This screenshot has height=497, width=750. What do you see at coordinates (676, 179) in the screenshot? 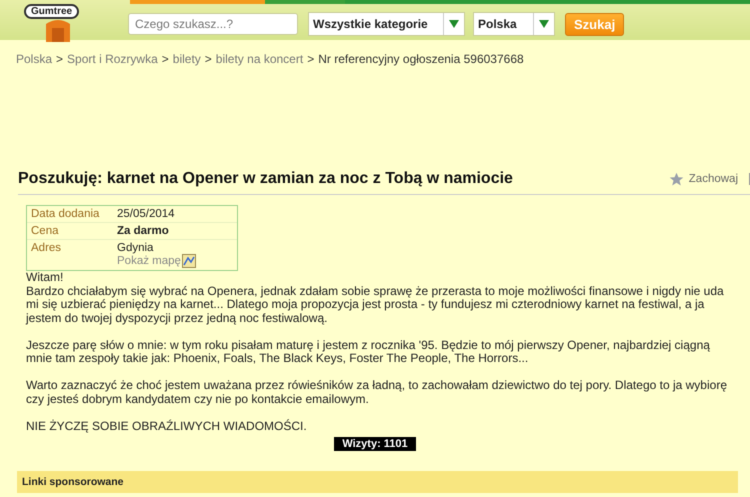
I see `star-icon` at bounding box center [676, 179].